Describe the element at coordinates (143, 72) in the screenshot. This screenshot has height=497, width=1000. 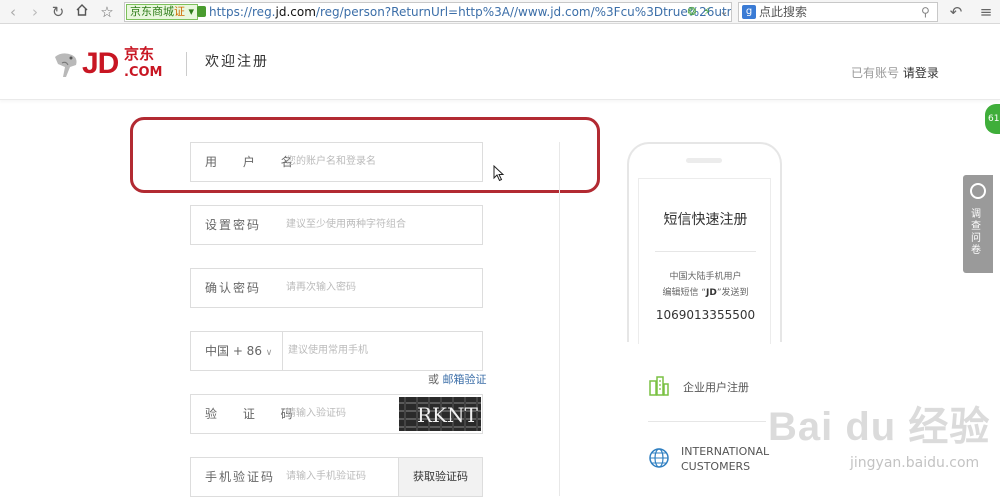
I see `logo-domain: .COM` at that location.